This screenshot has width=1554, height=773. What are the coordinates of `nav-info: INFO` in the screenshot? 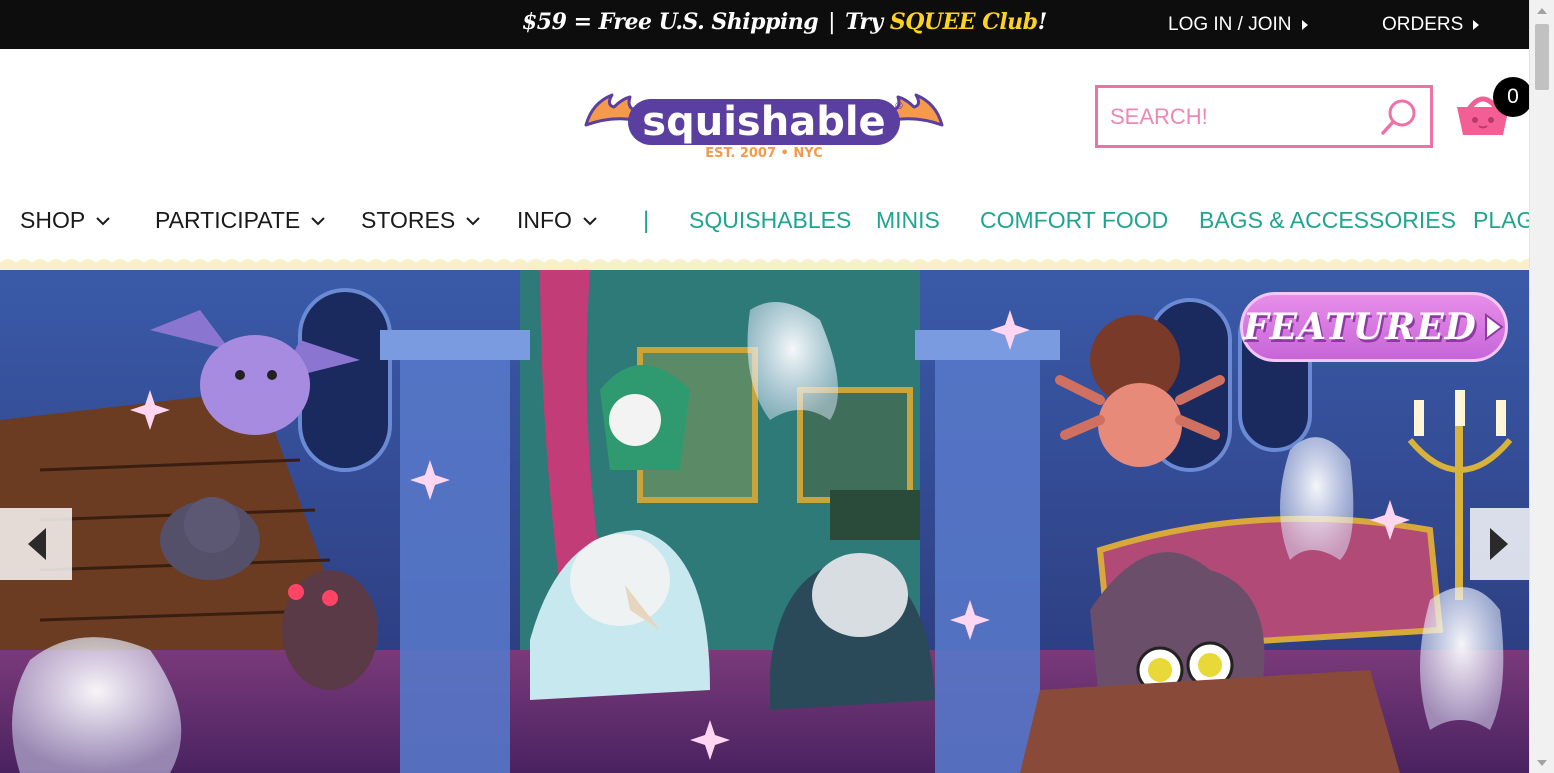 It's located at (557, 220).